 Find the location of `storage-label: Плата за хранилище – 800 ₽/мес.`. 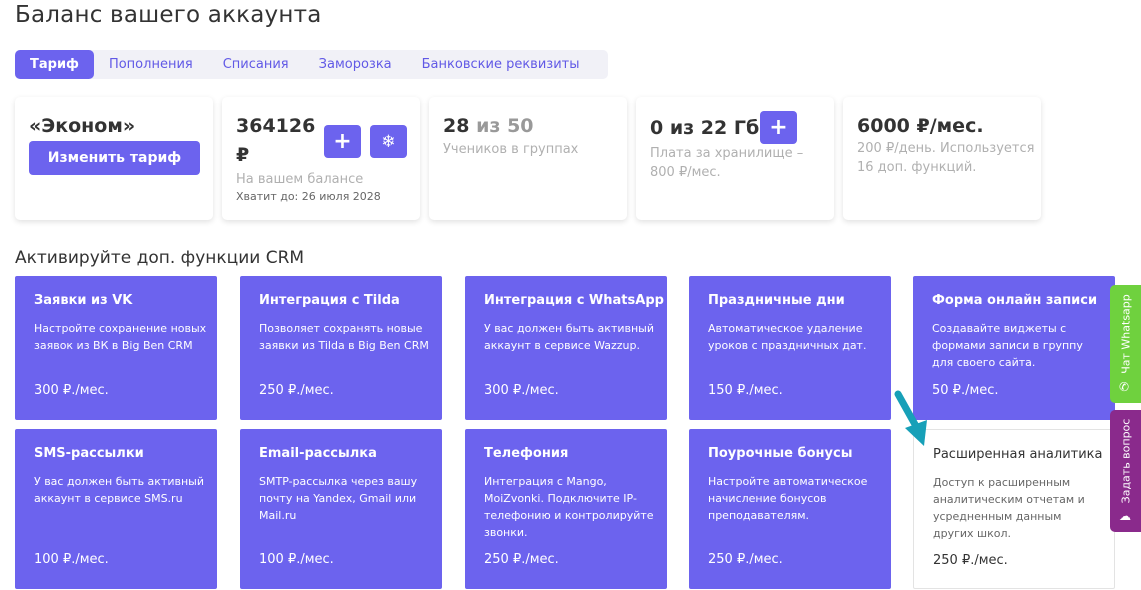

storage-label: Плата за хранилище – 800 ₽/мес. is located at coordinates (727, 163).